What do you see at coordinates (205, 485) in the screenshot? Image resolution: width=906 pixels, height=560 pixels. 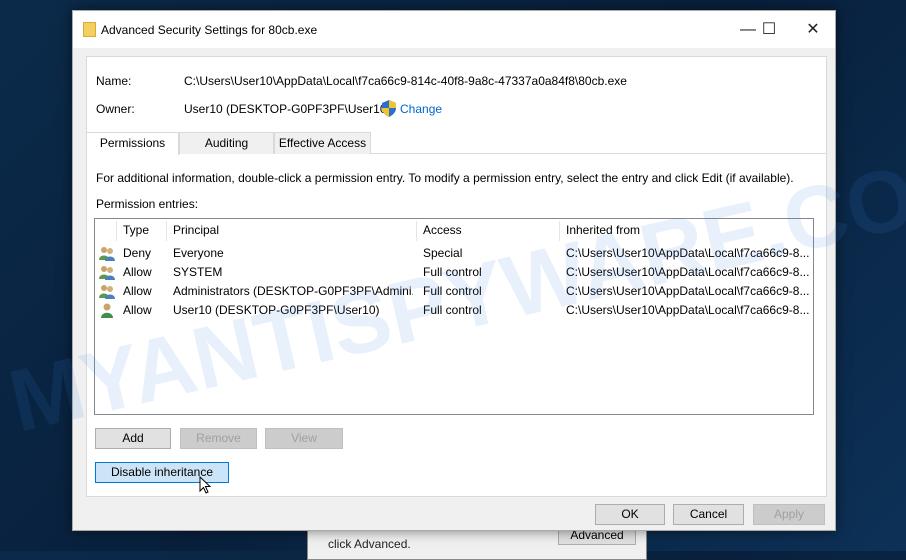 I see `mouse-cursor-icon` at bounding box center [205, 485].